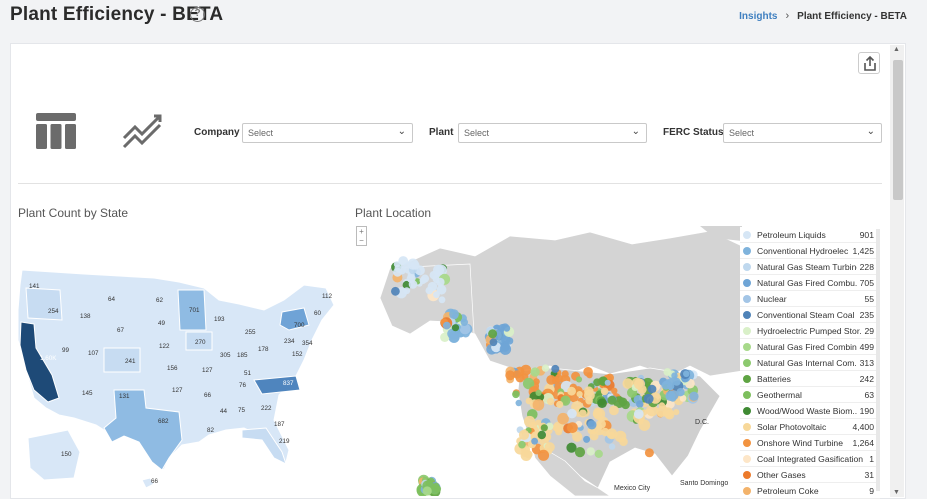  I want to click on legend-item: Conventional Hydroelec... 1,425, so click(810, 251).